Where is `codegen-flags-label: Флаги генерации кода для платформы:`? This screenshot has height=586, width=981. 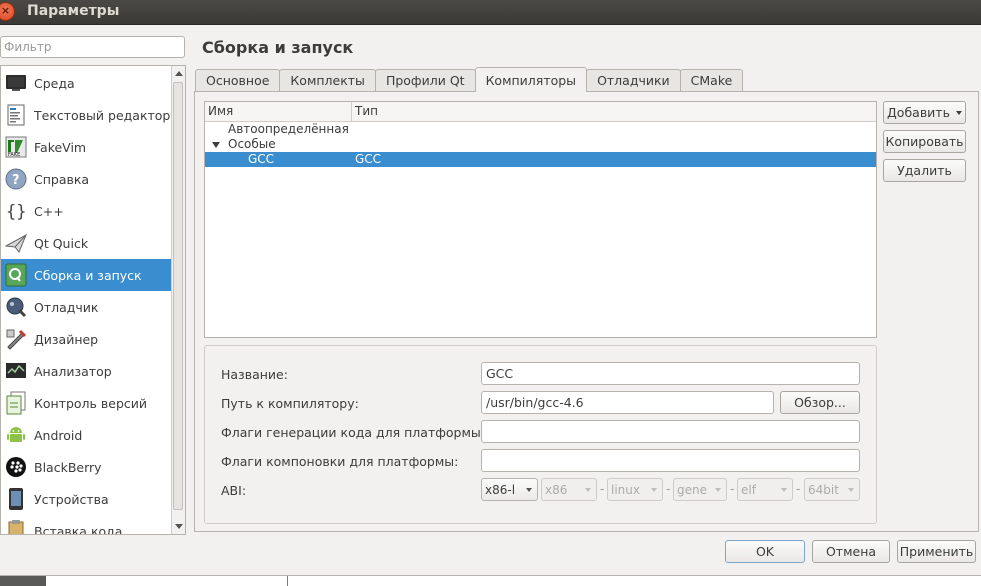 codegen-flags-label: Флаги генерации кода для платформы: is located at coordinates (353, 432).